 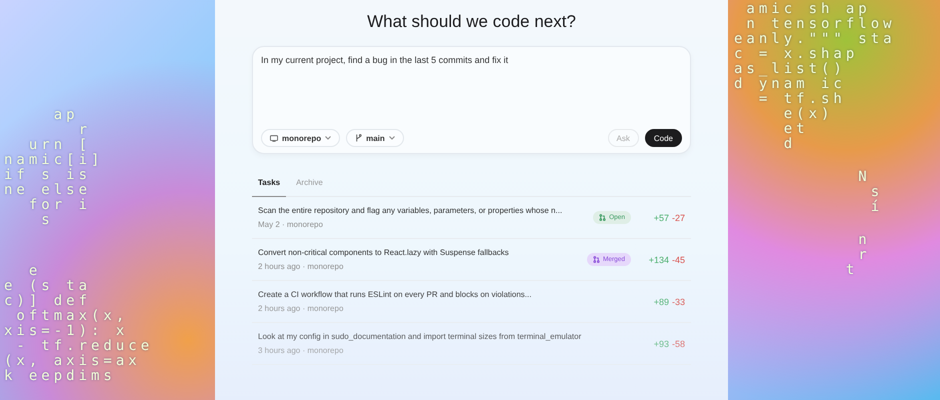 What do you see at coordinates (48, 175) in the screenshot?
I see `background-code-text: if s is` at bounding box center [48, 175].